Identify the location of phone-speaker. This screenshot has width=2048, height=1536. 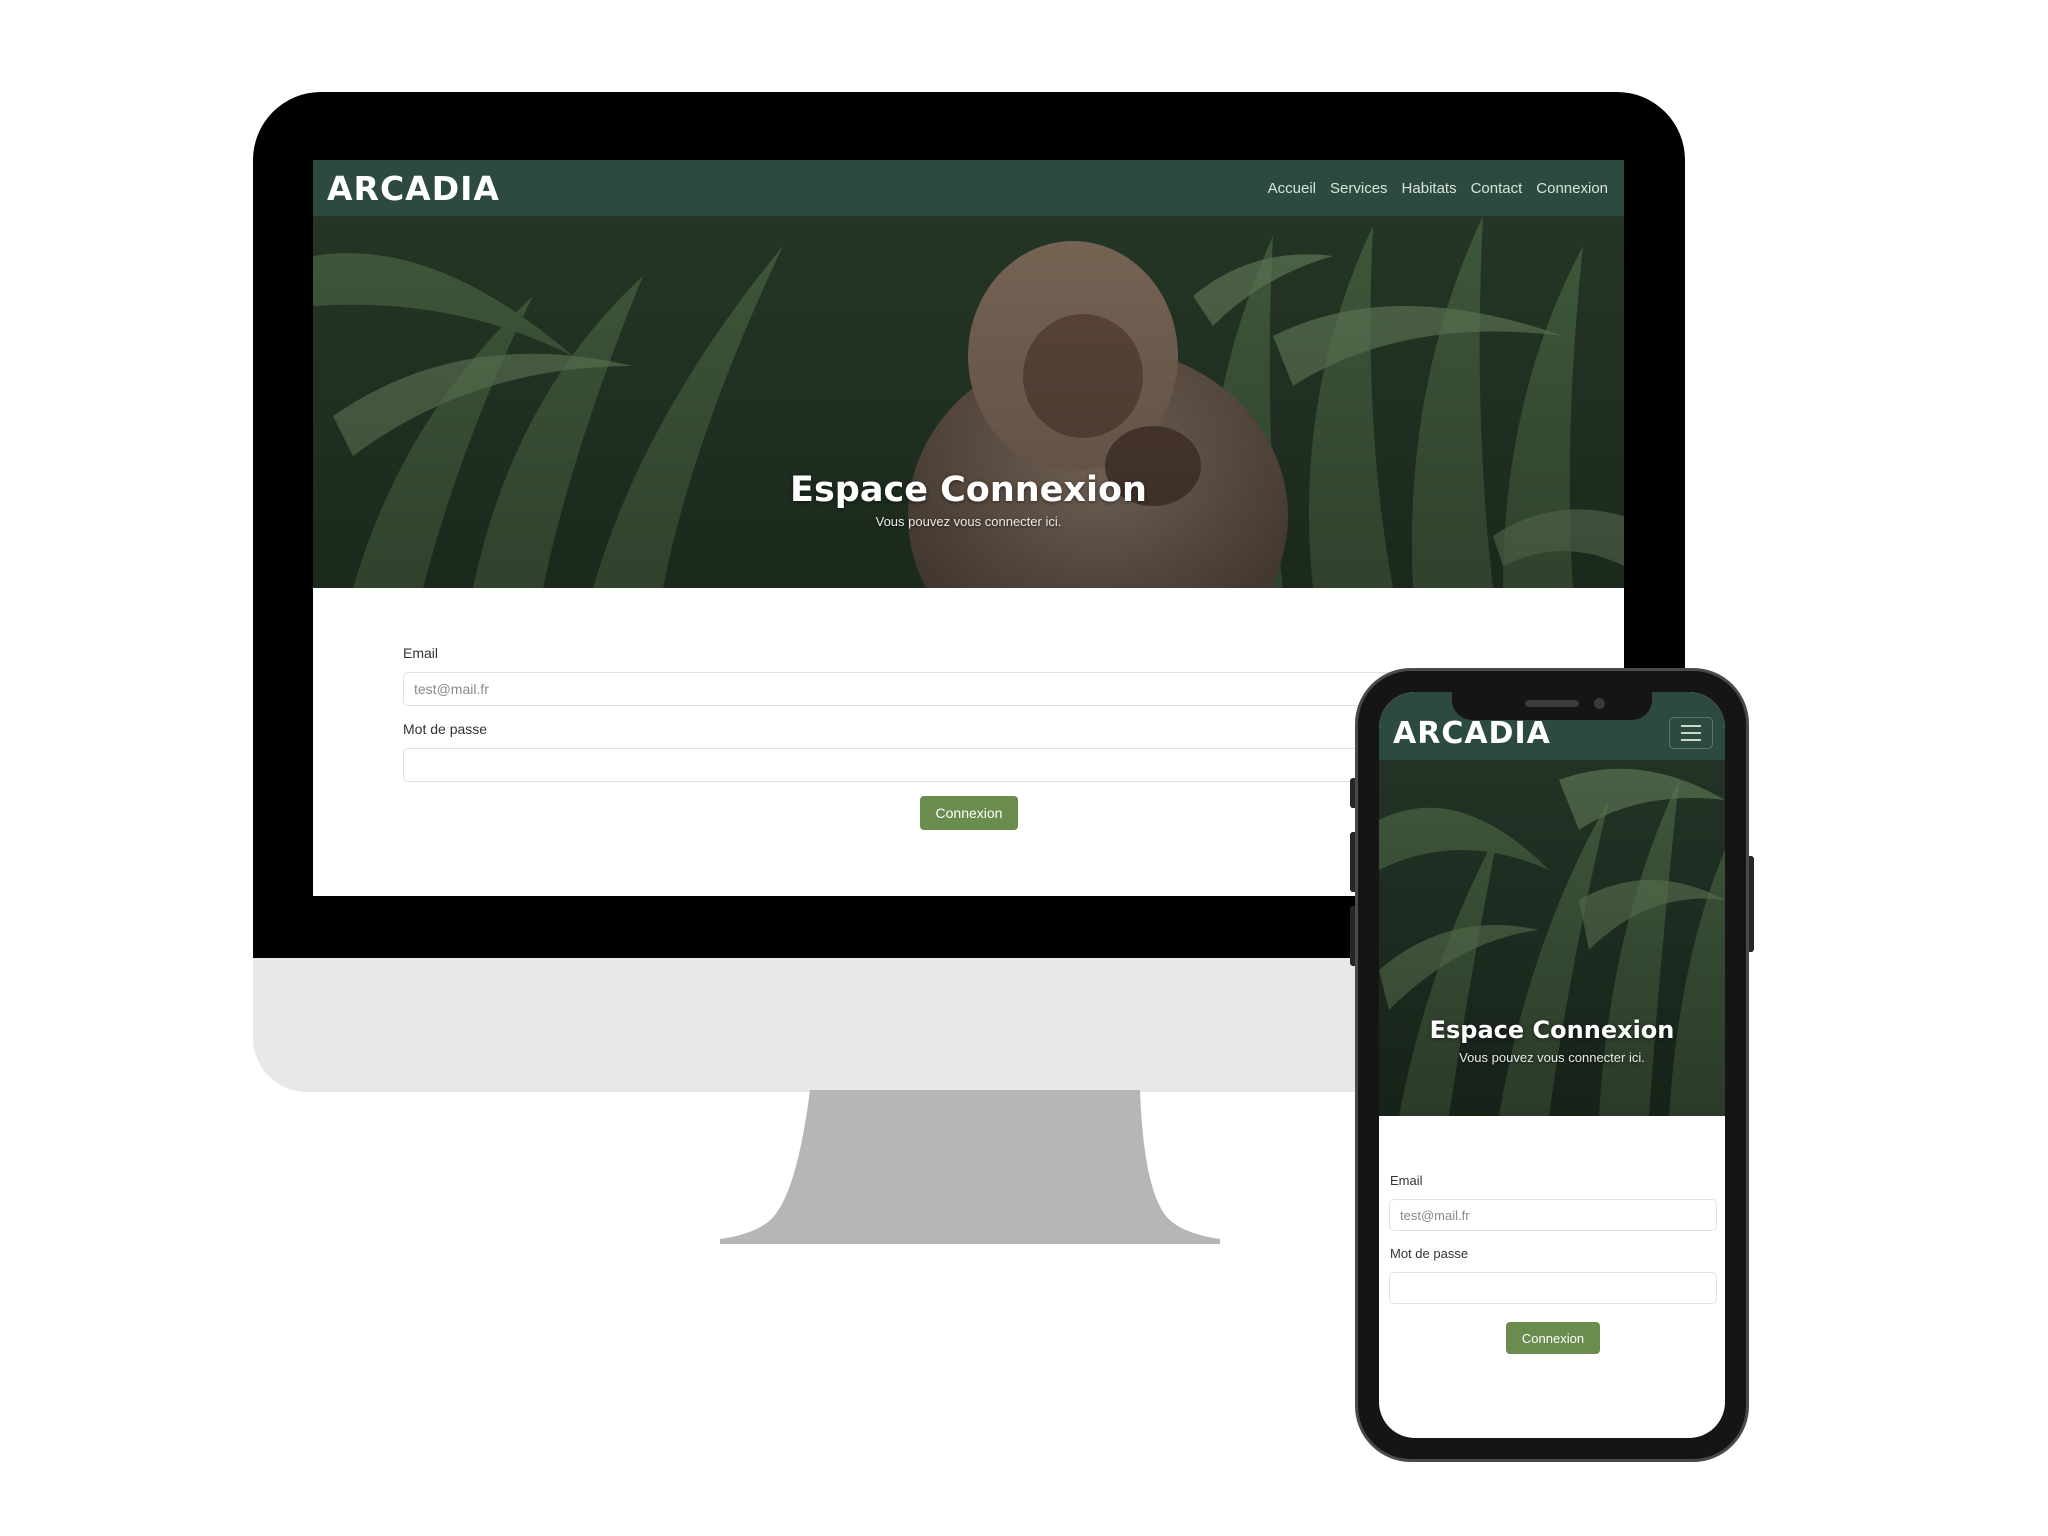
(1552, 703).